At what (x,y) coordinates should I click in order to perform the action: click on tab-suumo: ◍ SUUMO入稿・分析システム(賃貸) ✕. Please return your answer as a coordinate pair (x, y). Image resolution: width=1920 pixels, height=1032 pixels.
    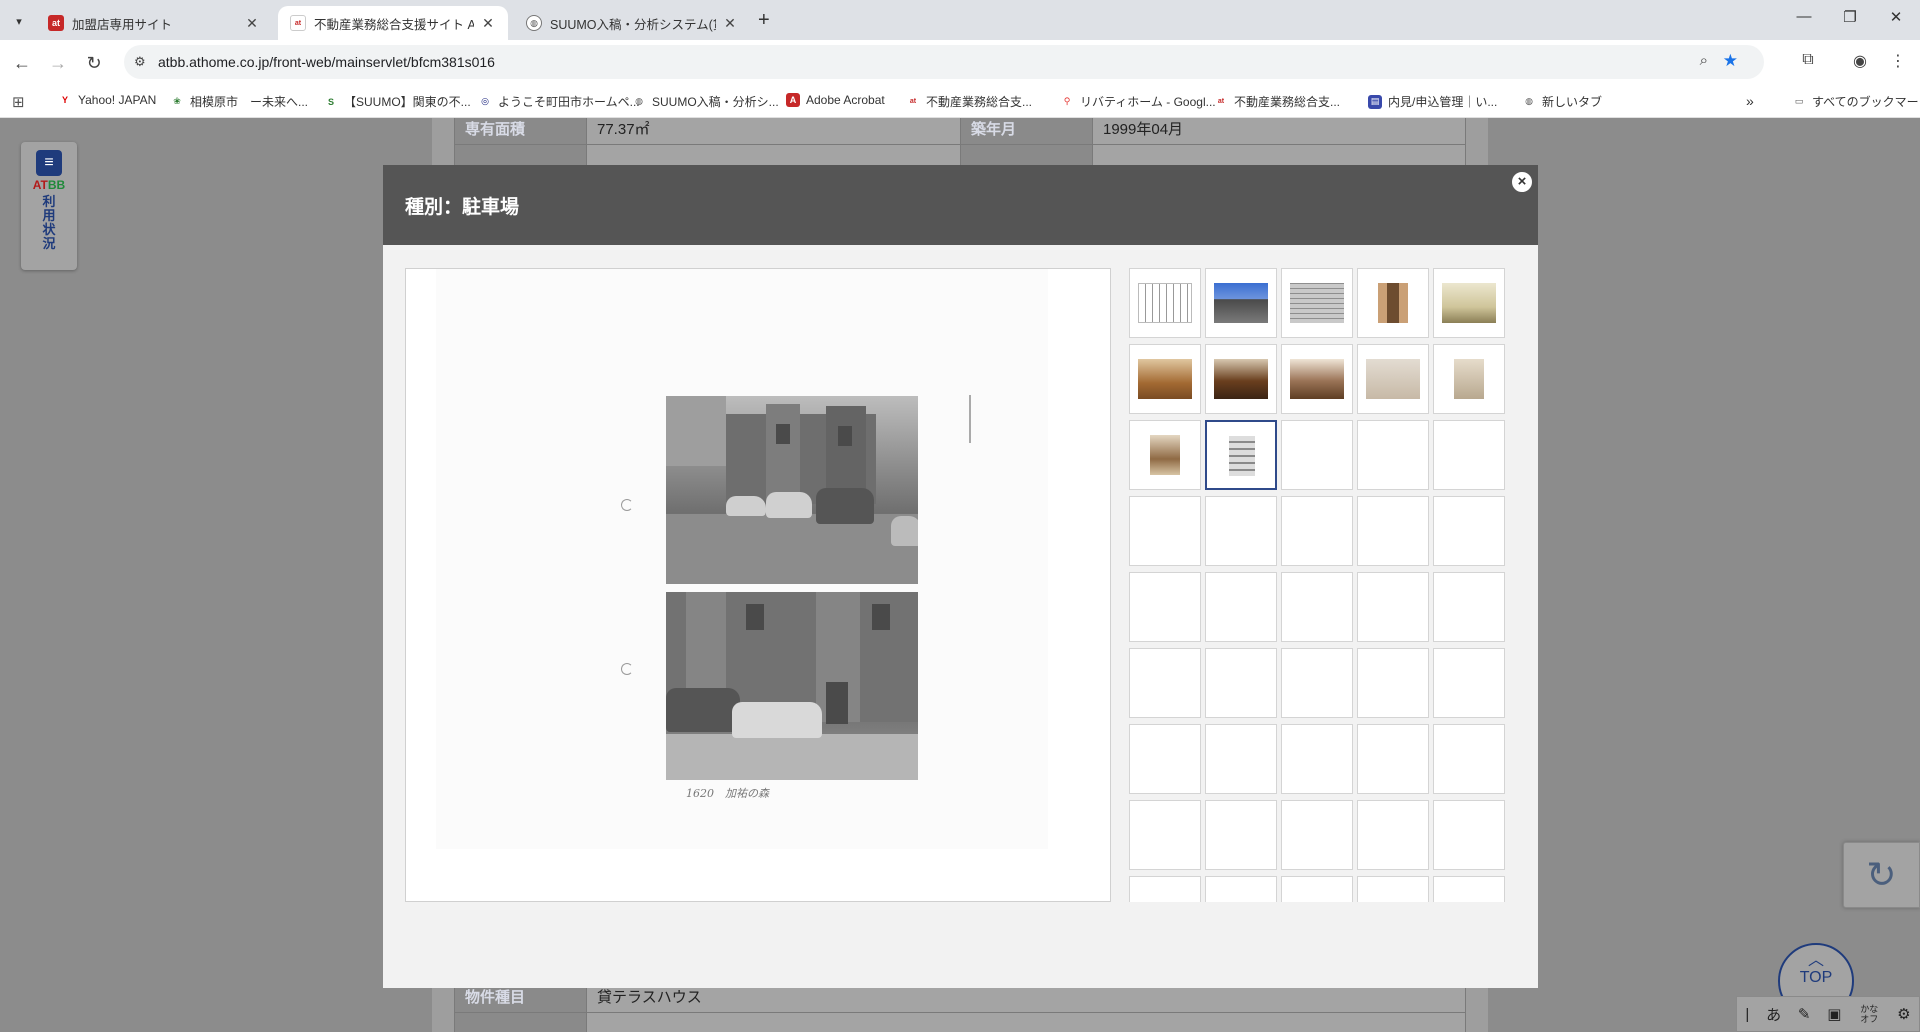
    Looking at the image, I should click on (632, 23).